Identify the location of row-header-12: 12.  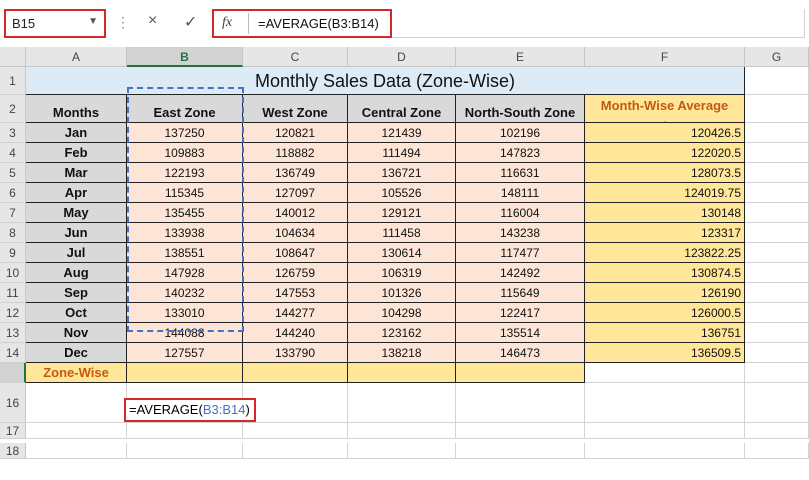
(13, 313).